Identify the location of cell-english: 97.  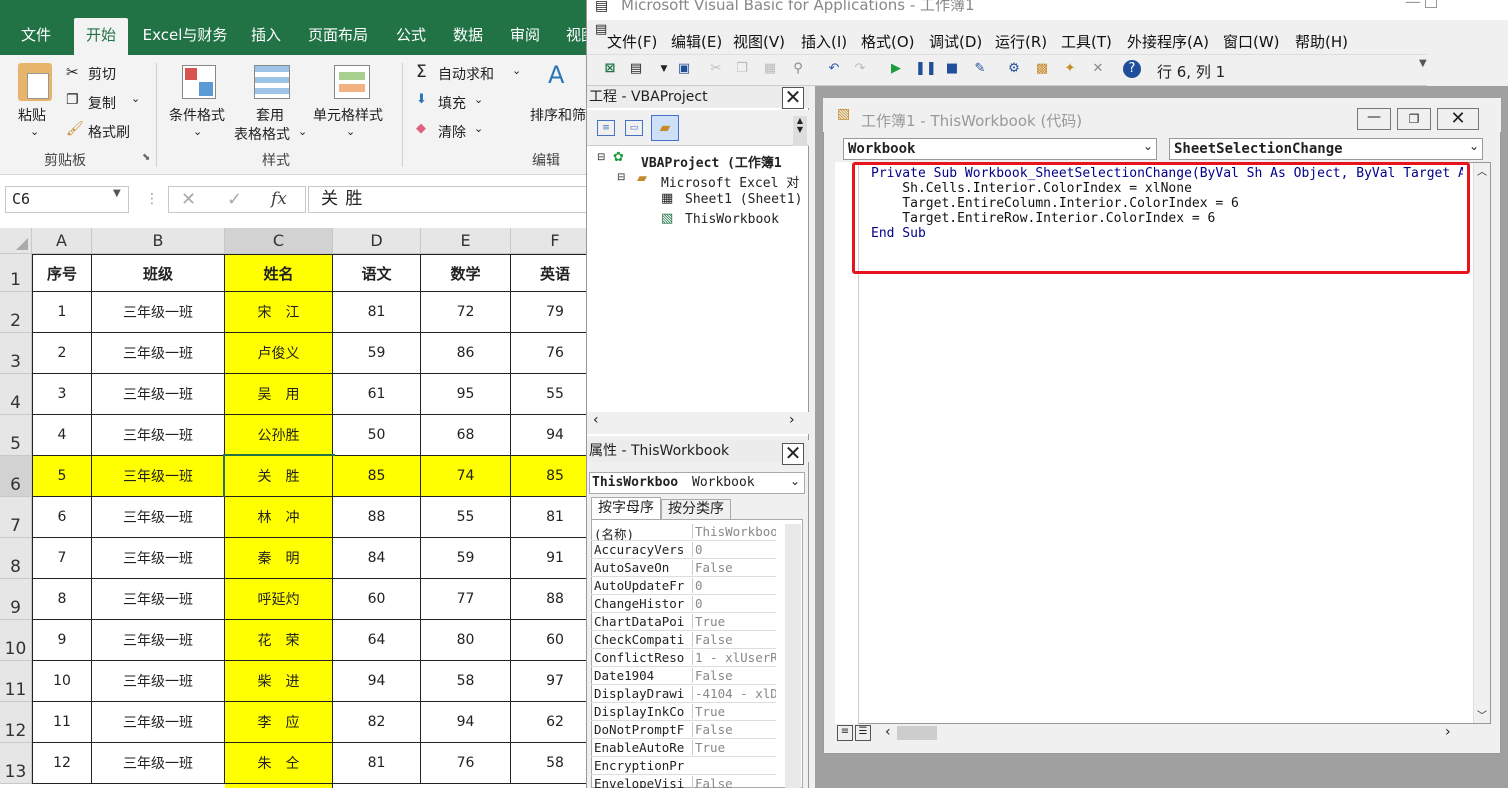
(548, 681).